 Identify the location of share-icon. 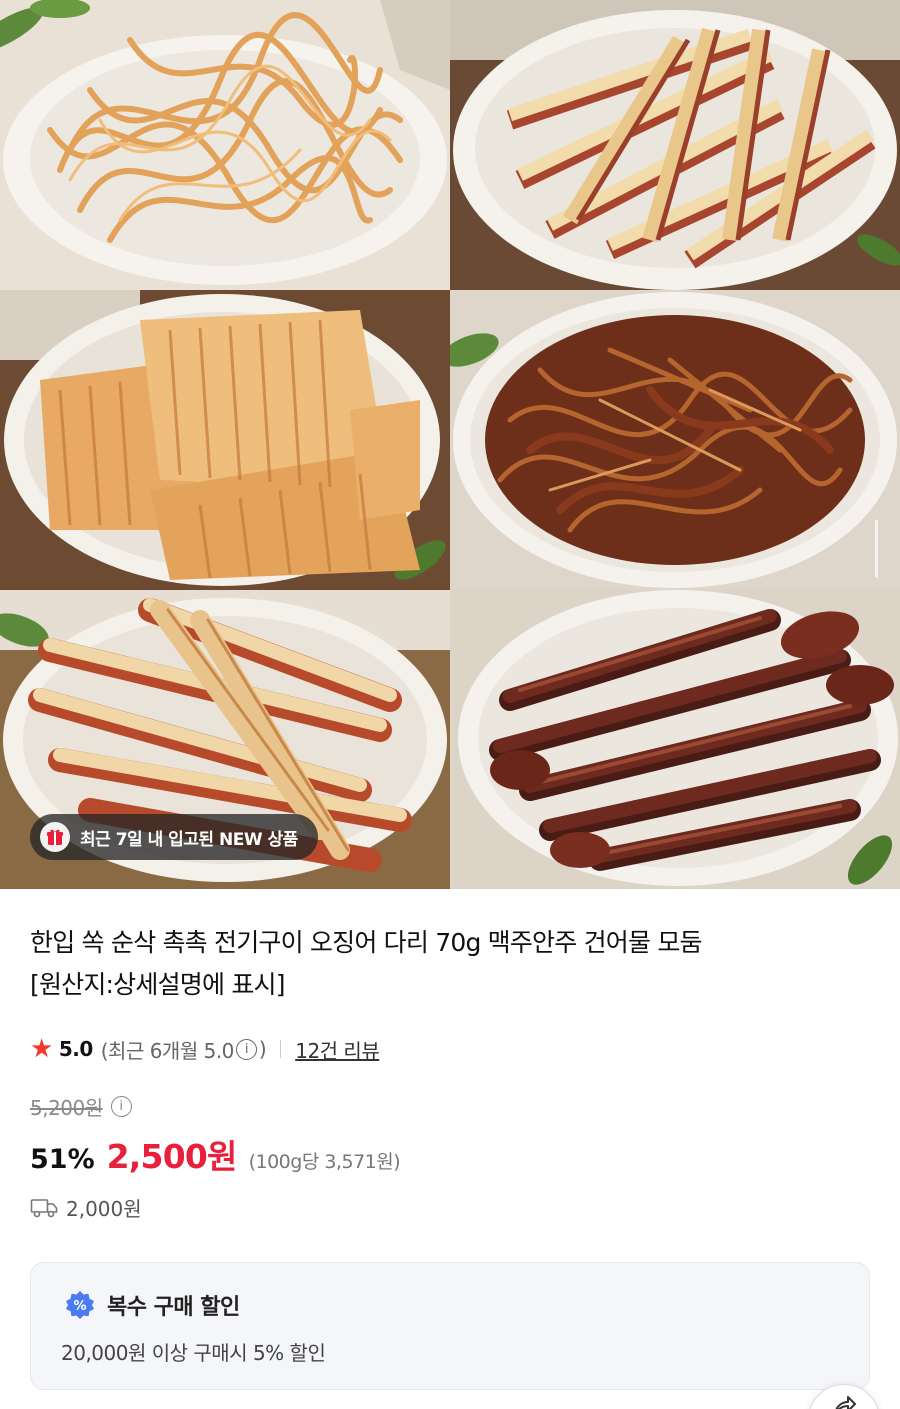
(845, 1402).